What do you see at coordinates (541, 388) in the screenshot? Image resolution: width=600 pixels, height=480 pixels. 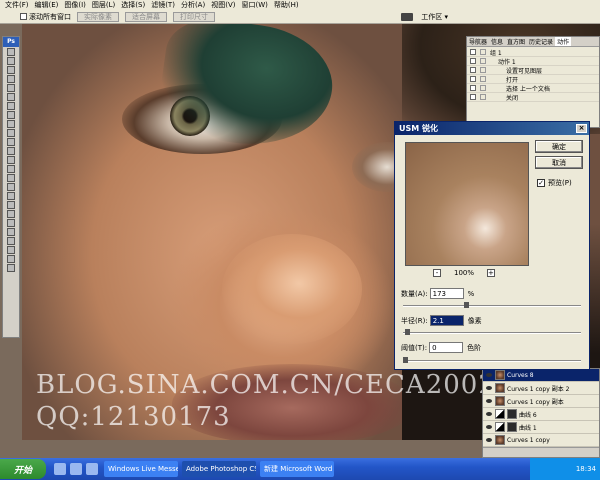 I see `layer-row: Curves 1 copy 副本 2` at bounding box center [541, 388].